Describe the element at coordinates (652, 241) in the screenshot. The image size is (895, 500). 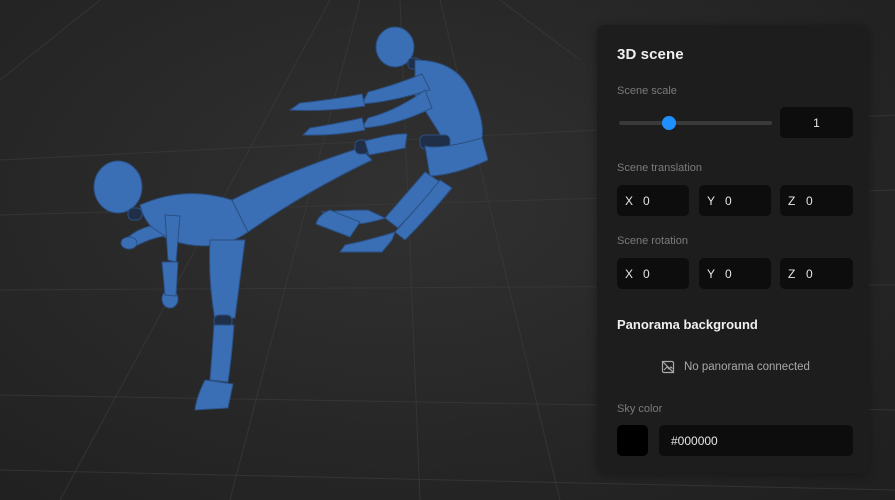
I see `scene-rotation-label: Scene rotation` at that location.